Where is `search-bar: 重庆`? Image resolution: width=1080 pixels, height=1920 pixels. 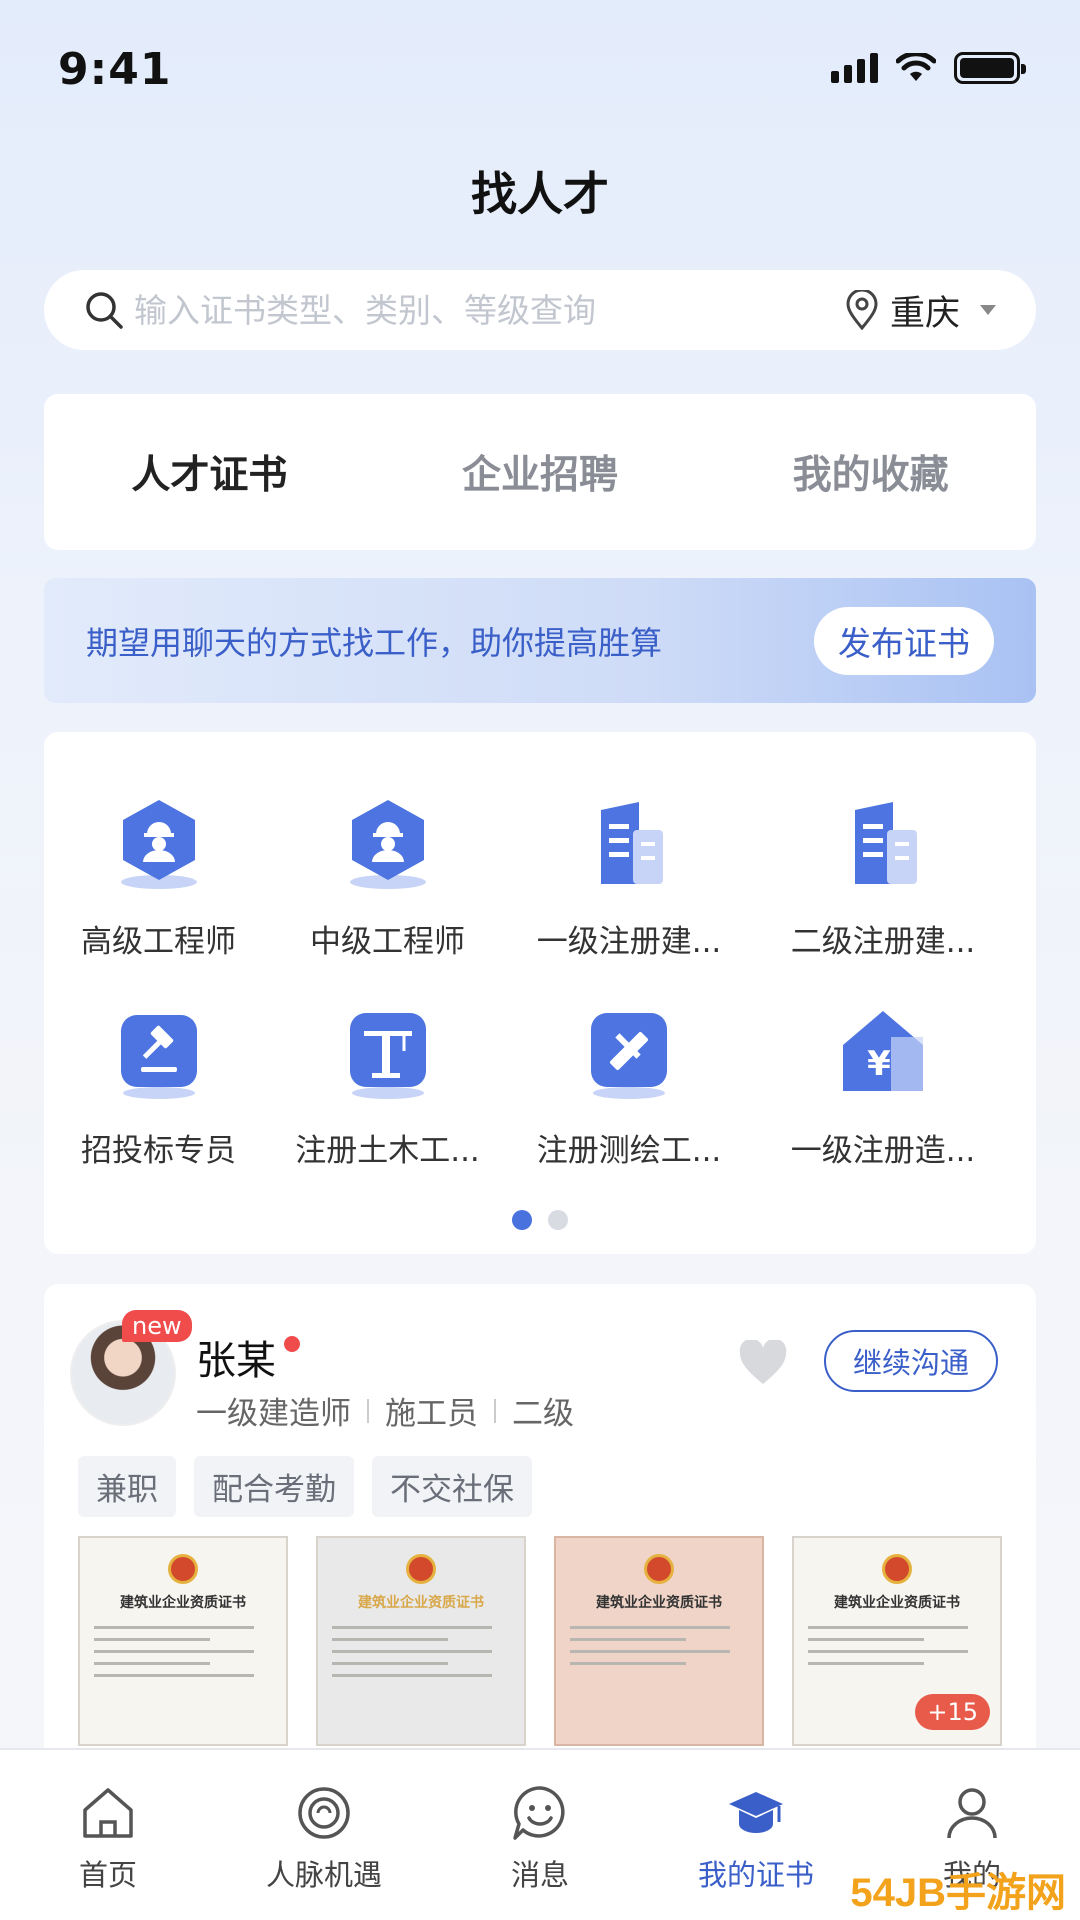 search-bar: 重庆 is located at coordinates (540, 310).